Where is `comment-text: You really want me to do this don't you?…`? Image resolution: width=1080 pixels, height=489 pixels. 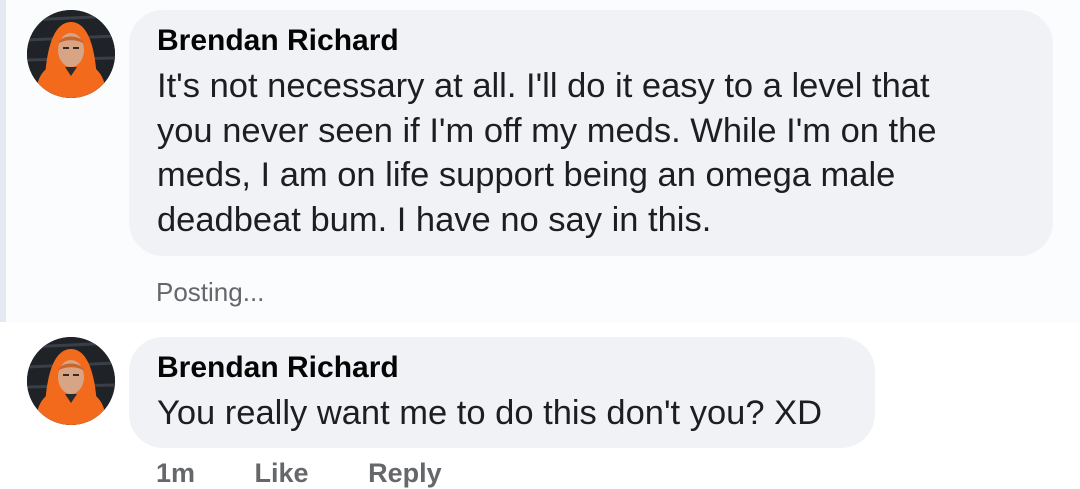
comment-text: You really want me to do this don't you?… is located at coordinates (490, 413).